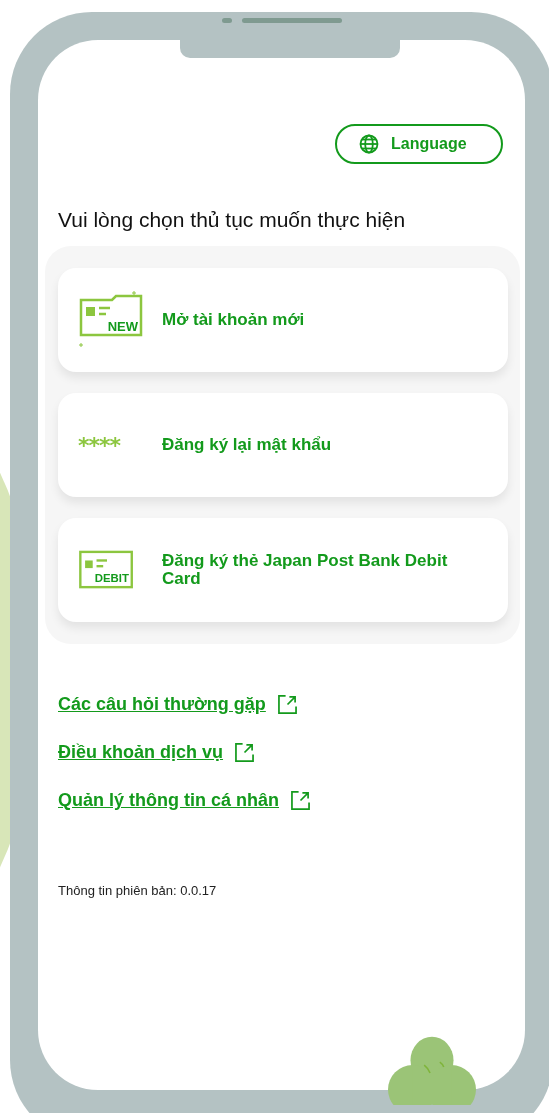 This screenshot has height=1113, width=549. I want to click on password-mask-icon: ****, so click(99, 445).